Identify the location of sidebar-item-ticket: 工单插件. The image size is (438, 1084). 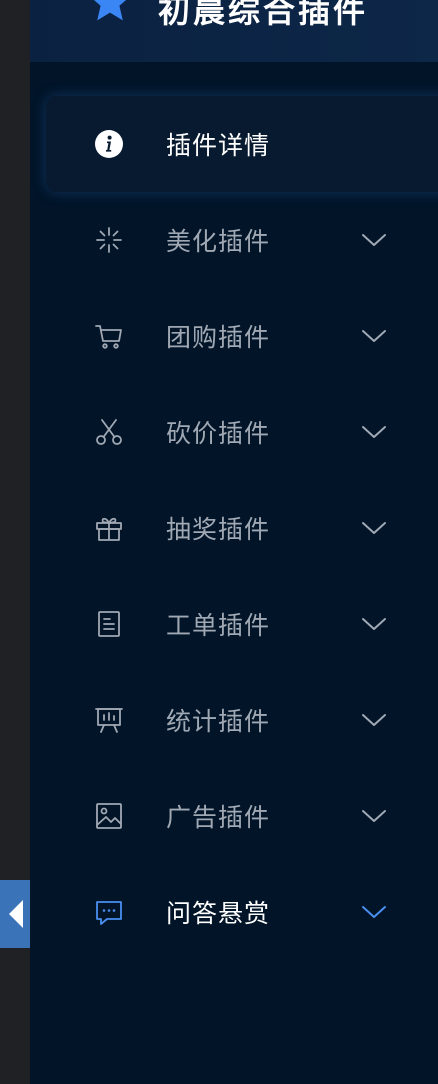
(234, 624).